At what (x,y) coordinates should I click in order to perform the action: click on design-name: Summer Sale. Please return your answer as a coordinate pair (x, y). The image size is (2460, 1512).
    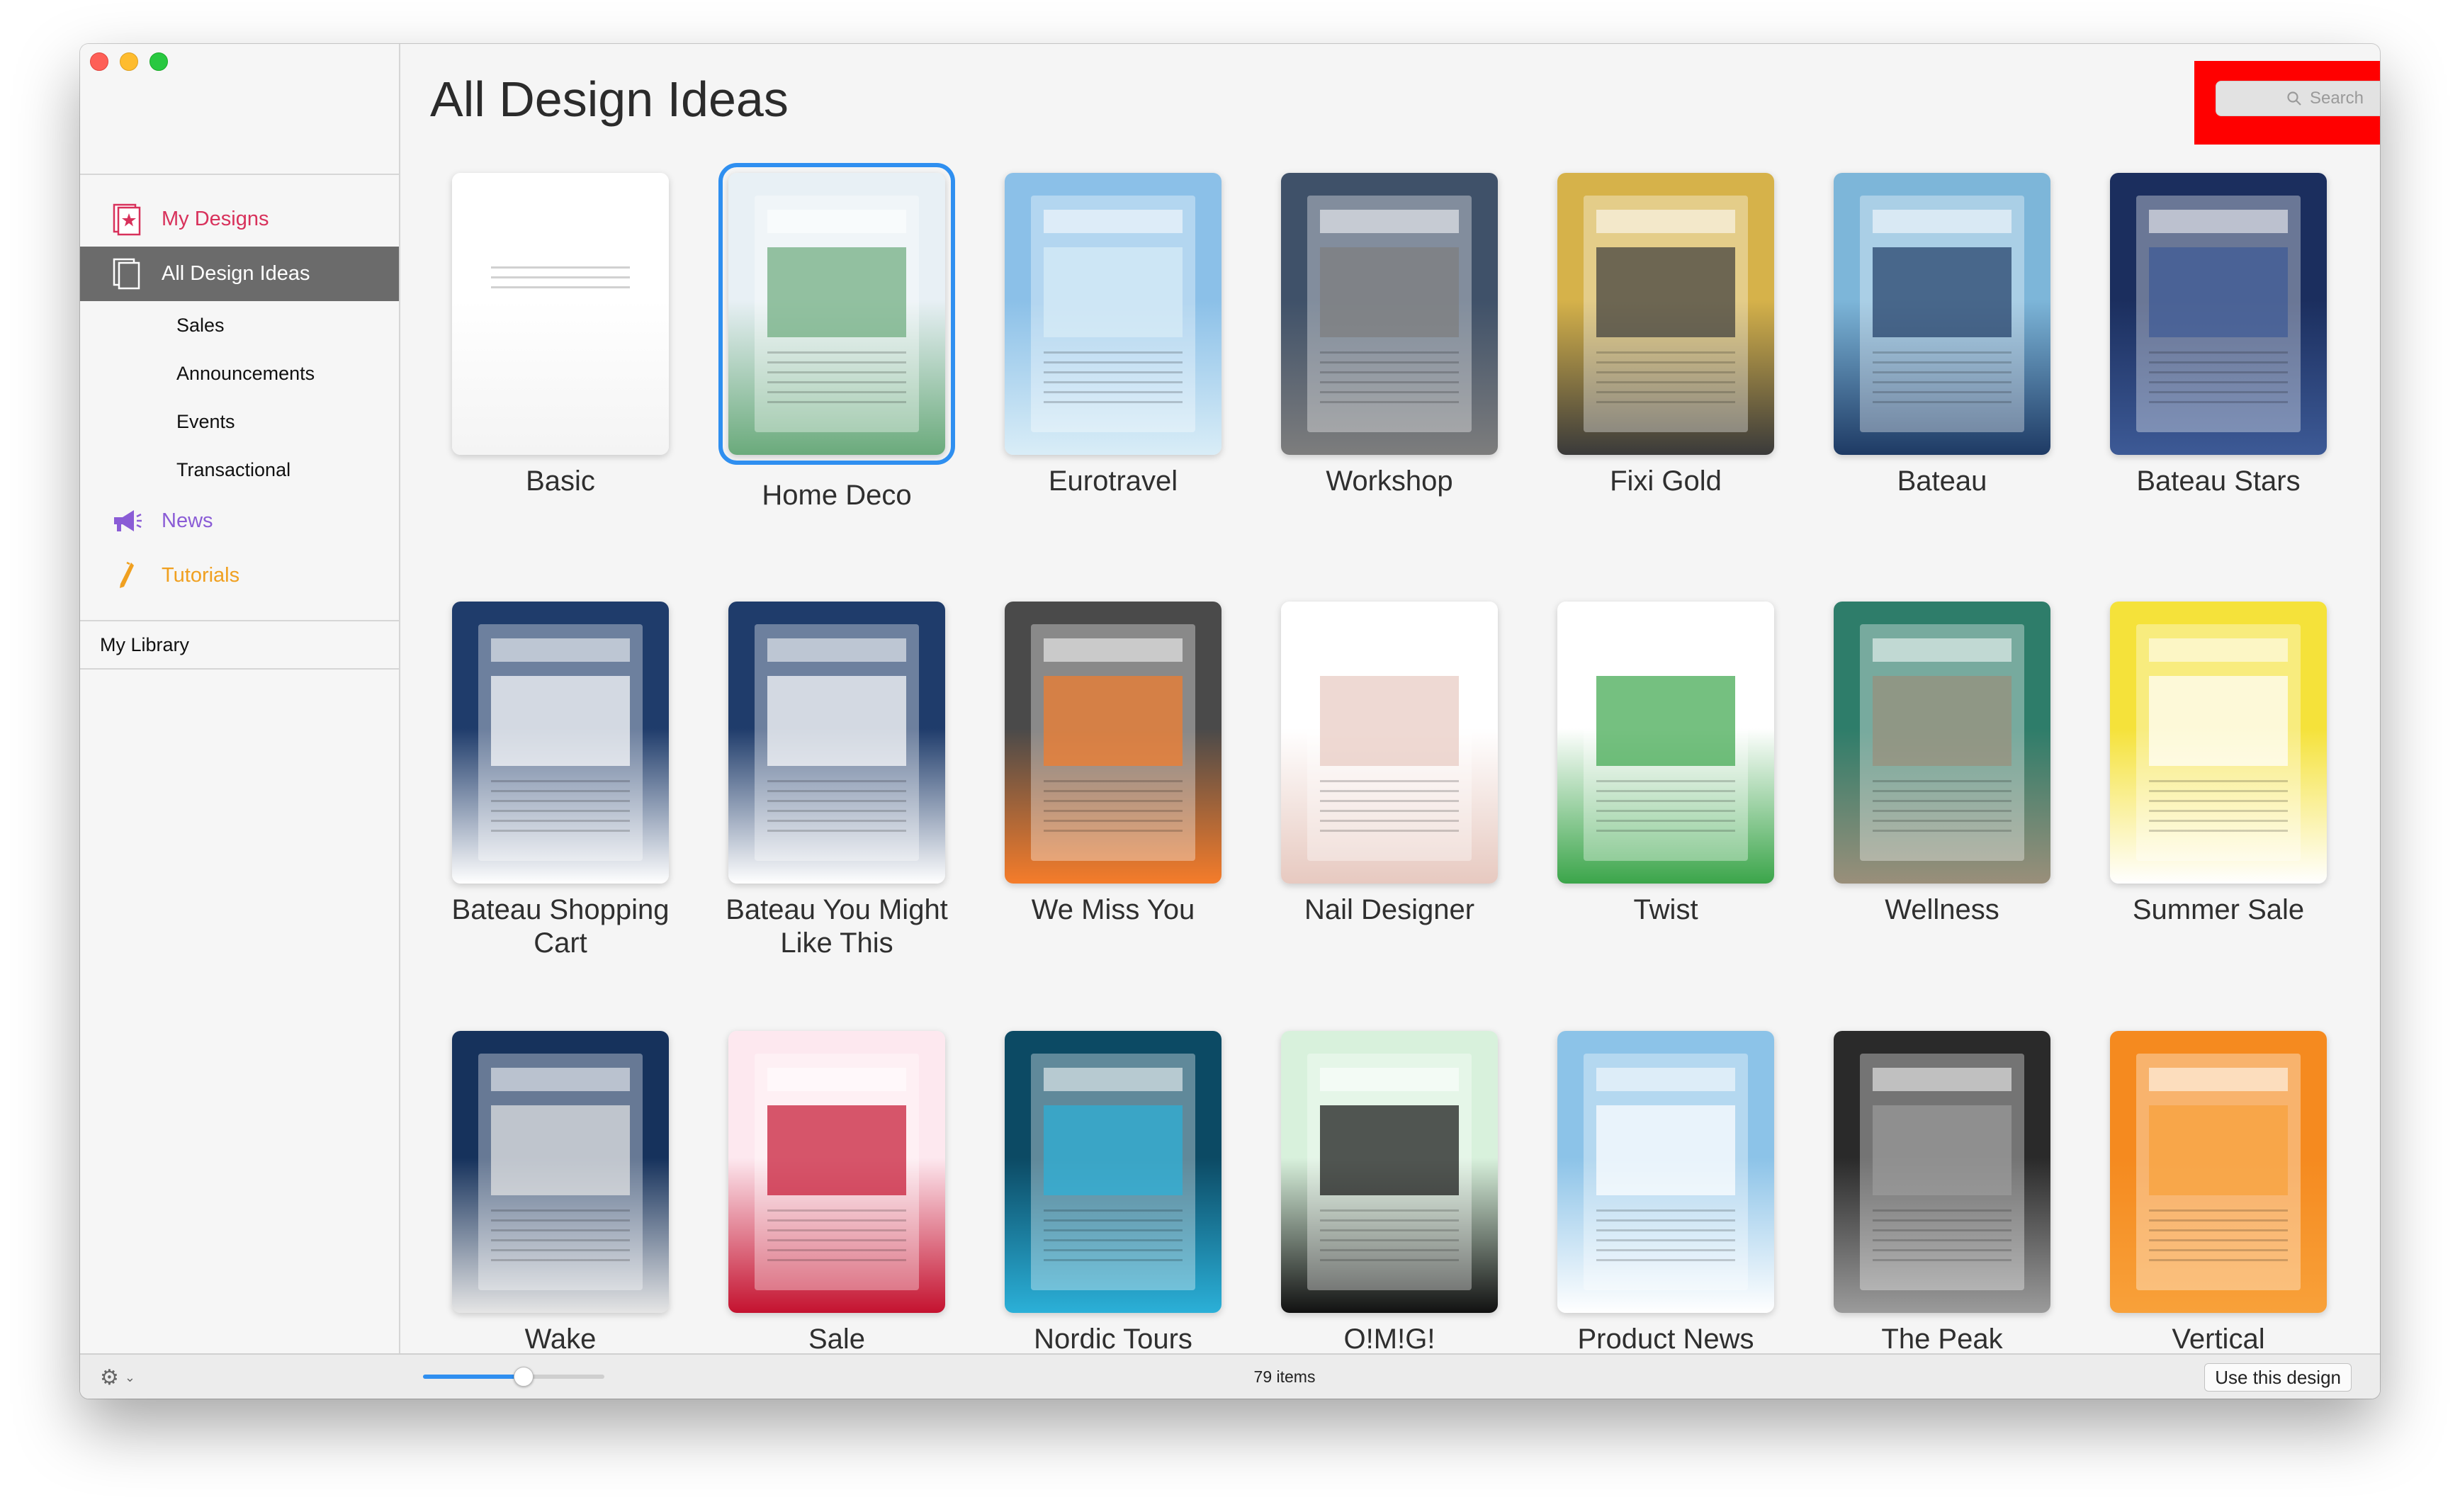
    Looking at the image, I should click on (2218, 909).